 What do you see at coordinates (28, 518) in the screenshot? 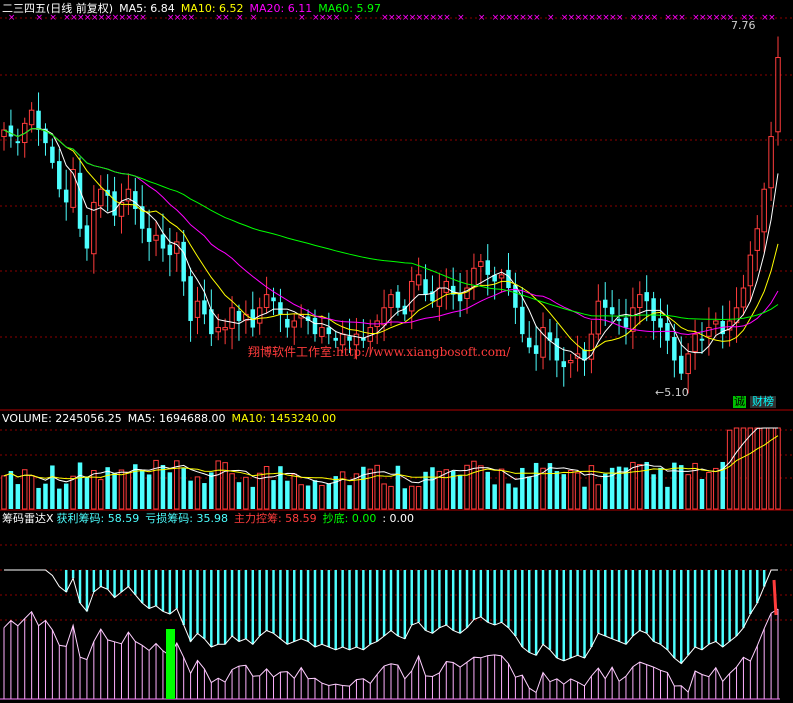
I see `chip-title: 筹码雷达X` at bounding box center [28, 518].